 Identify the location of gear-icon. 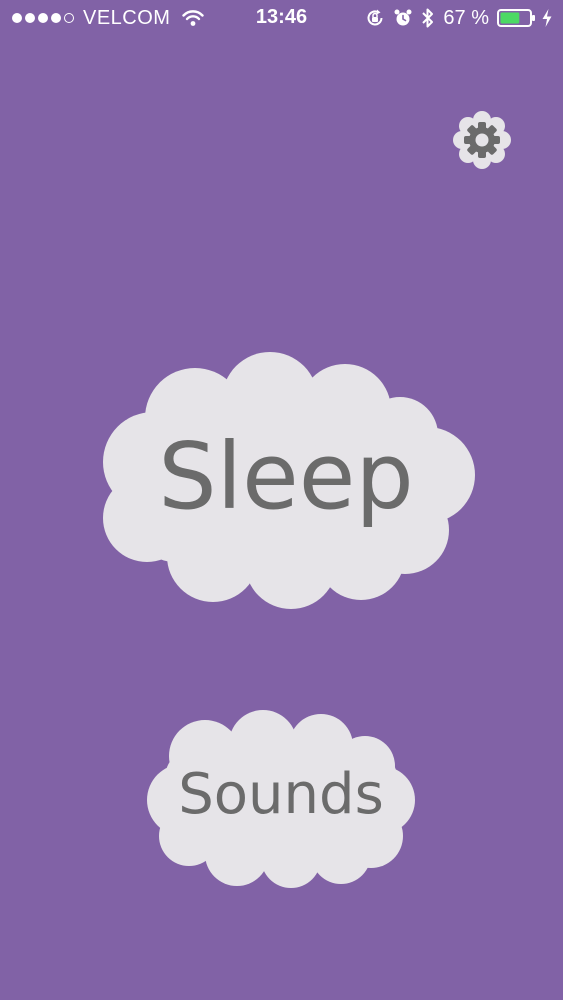
(482, 140).